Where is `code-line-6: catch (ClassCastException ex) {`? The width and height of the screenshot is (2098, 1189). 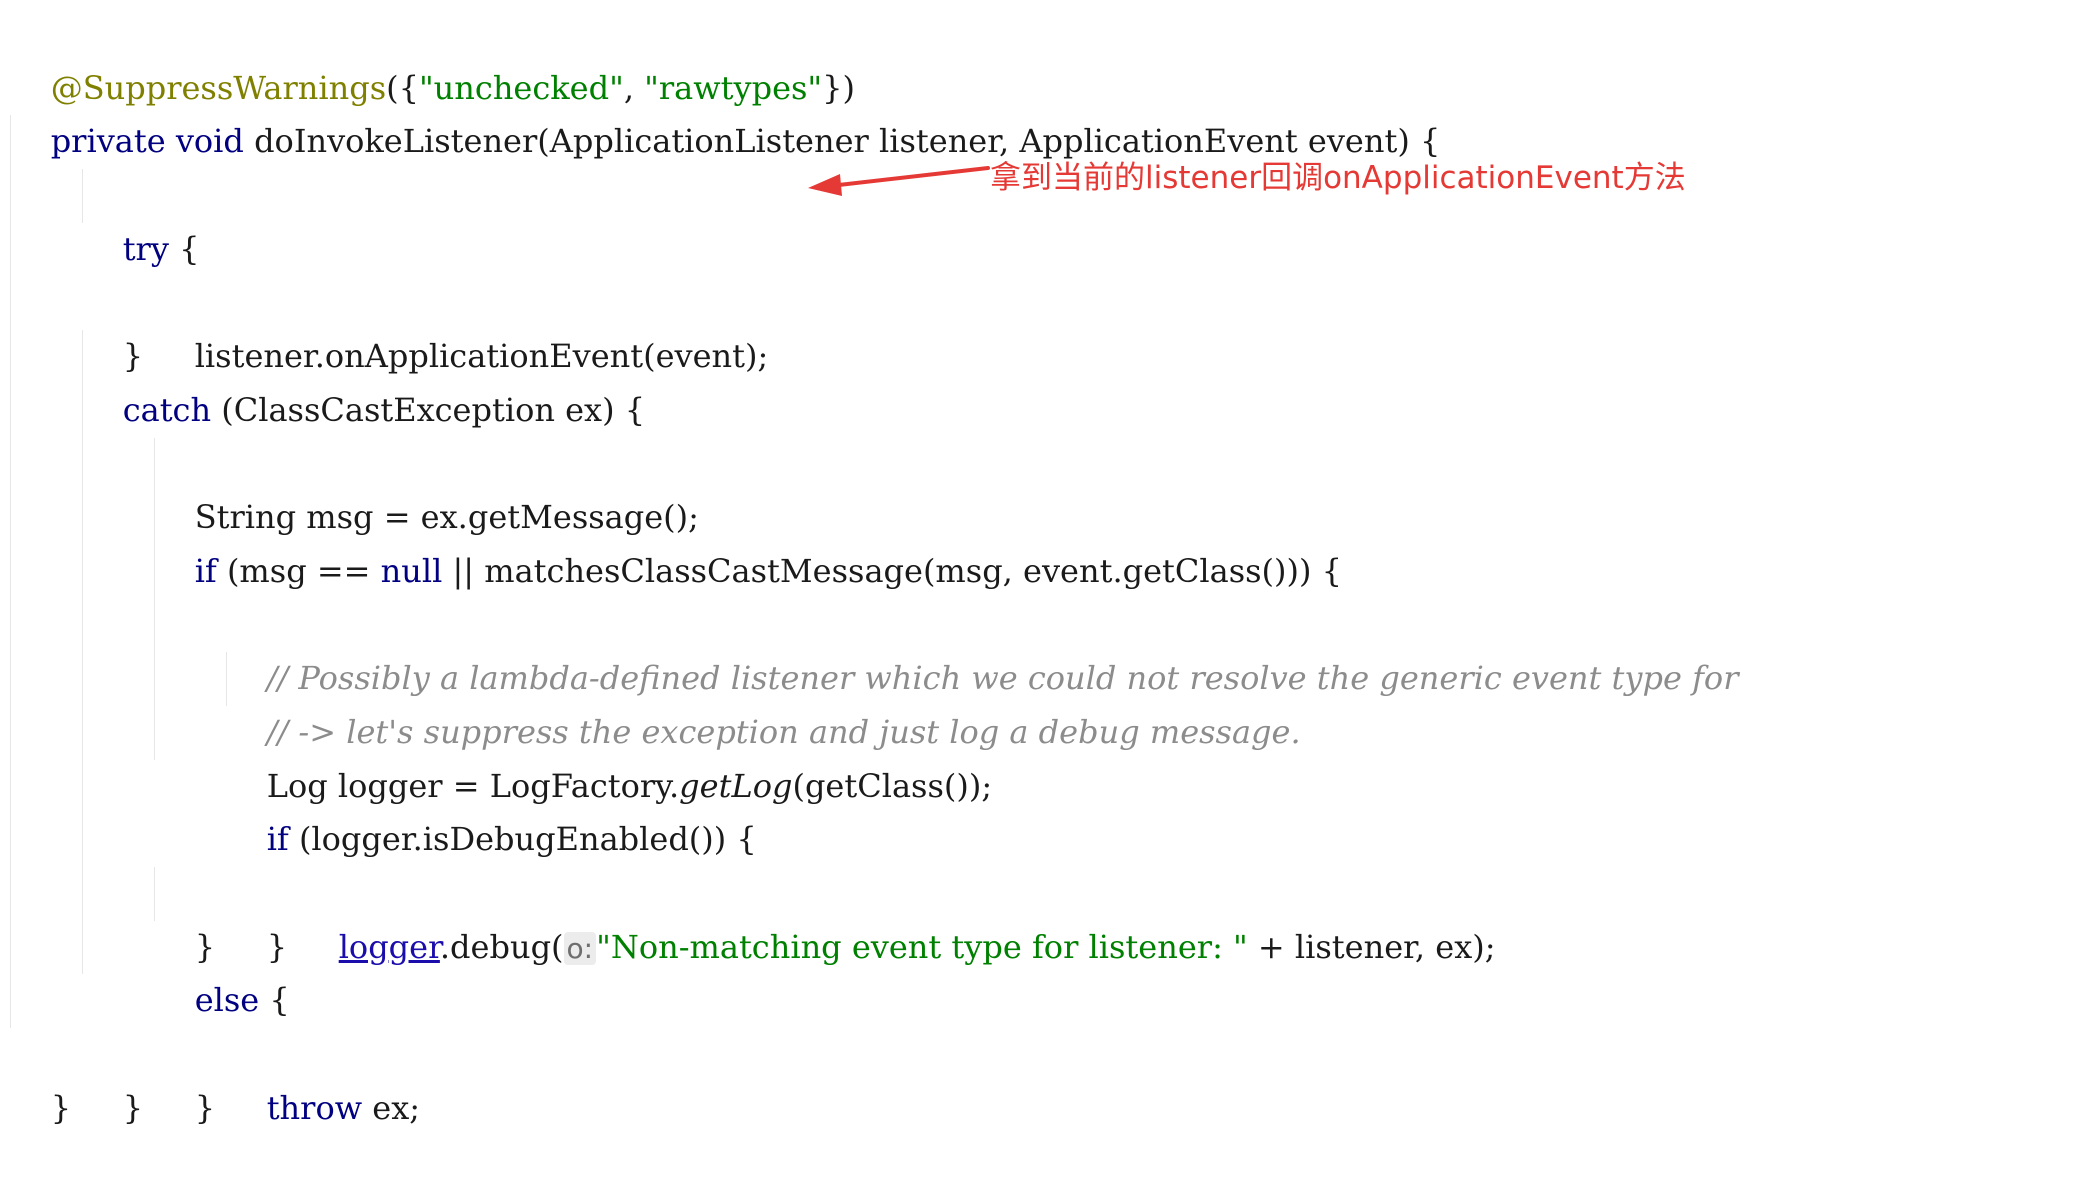
code-line-6: catch (ClassCastException ex) { is located at coordinates (1040, 352).